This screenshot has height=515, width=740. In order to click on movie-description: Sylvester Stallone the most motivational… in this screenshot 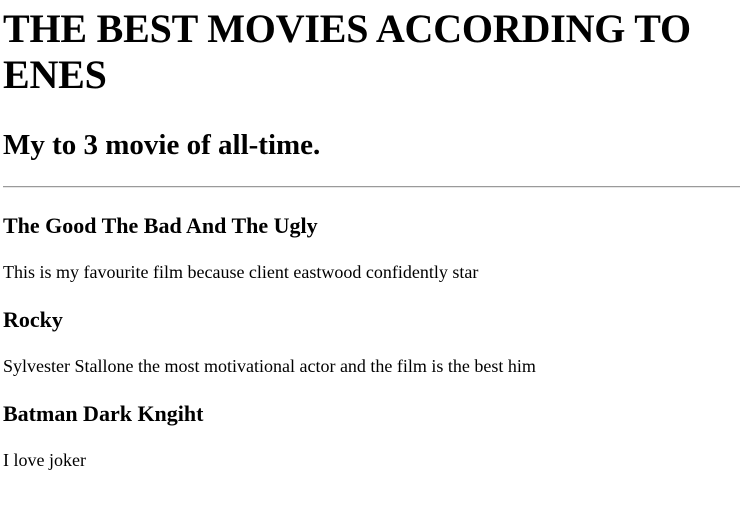, I will do `click(269, 366)`.